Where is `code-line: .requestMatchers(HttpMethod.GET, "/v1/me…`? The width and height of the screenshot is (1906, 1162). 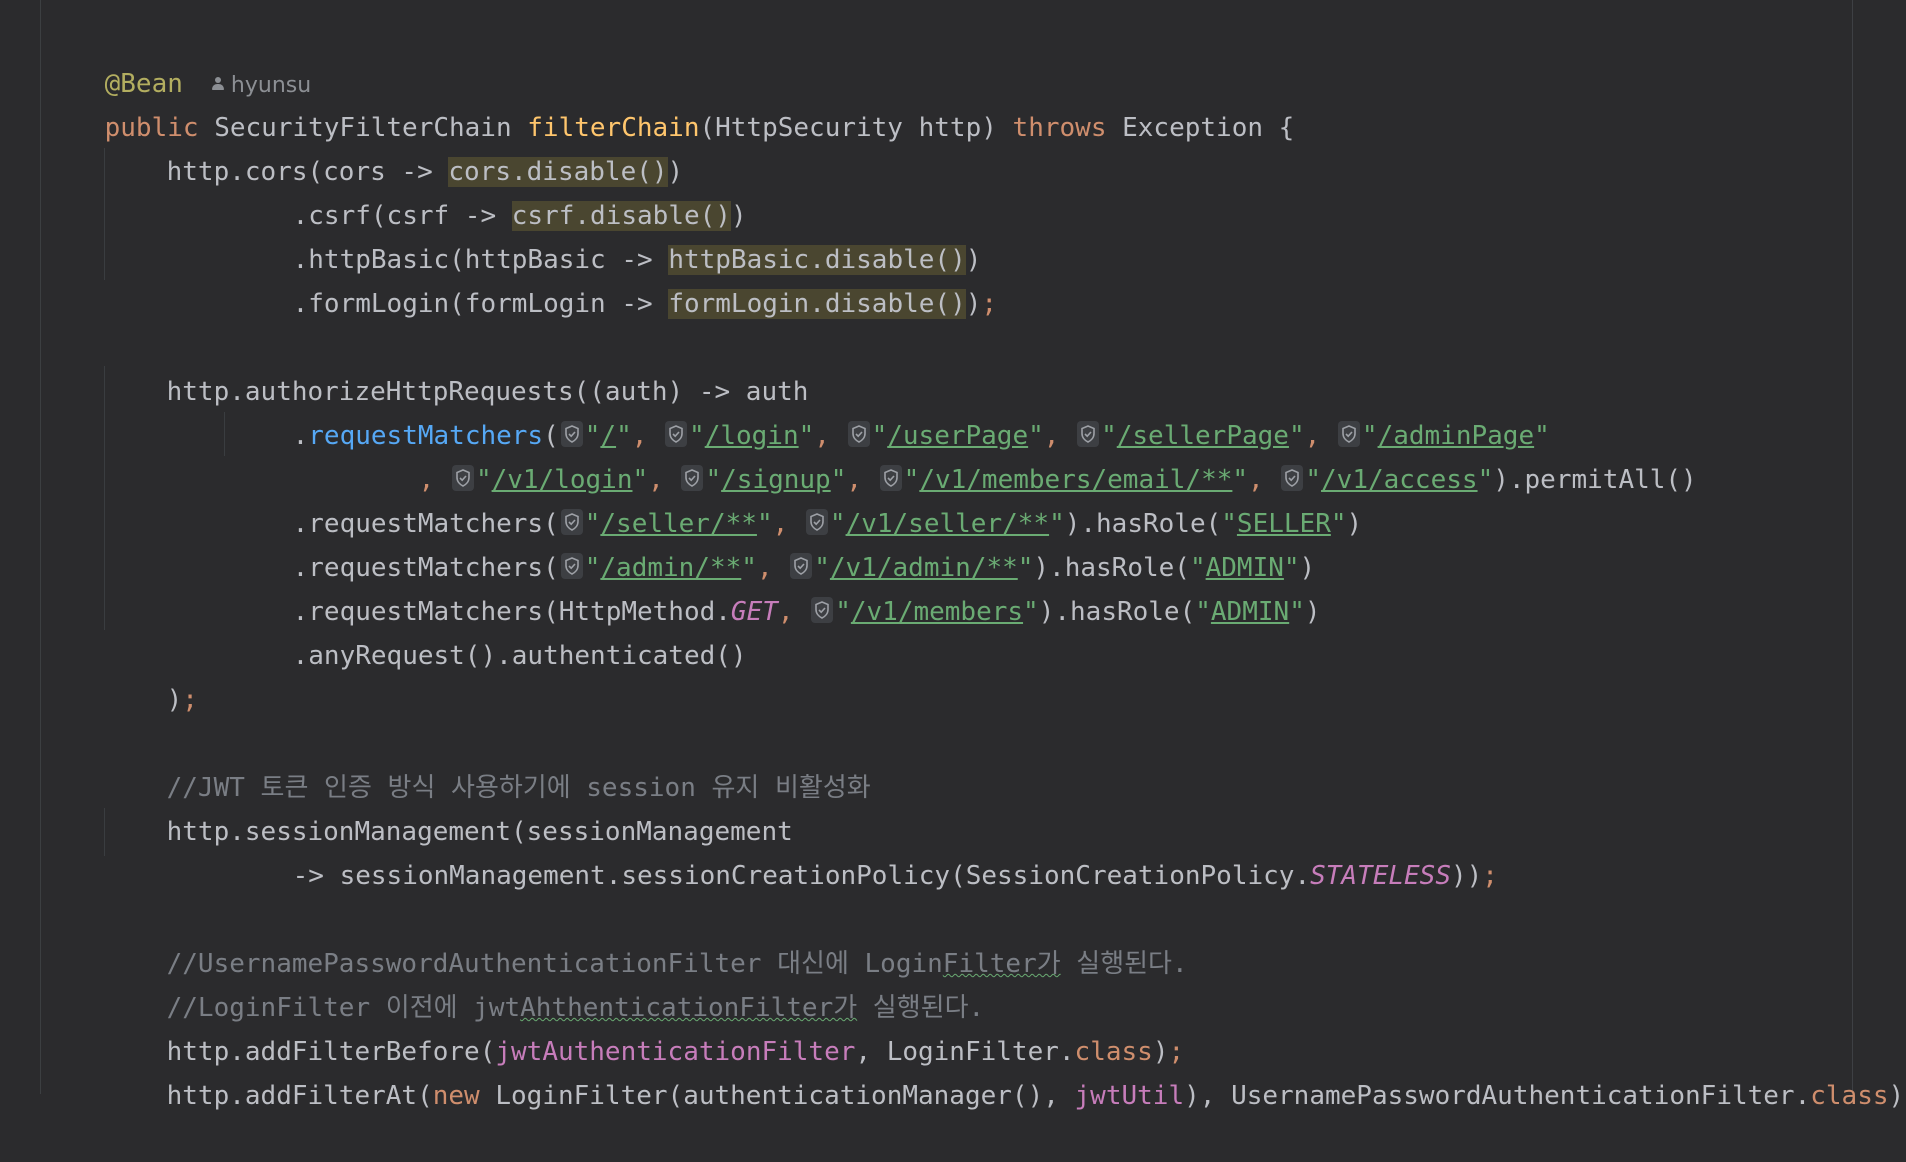
code-line: .requestMatchers(HttpMethod.GET, "/v1/me… is located at coordinates (775, 586).